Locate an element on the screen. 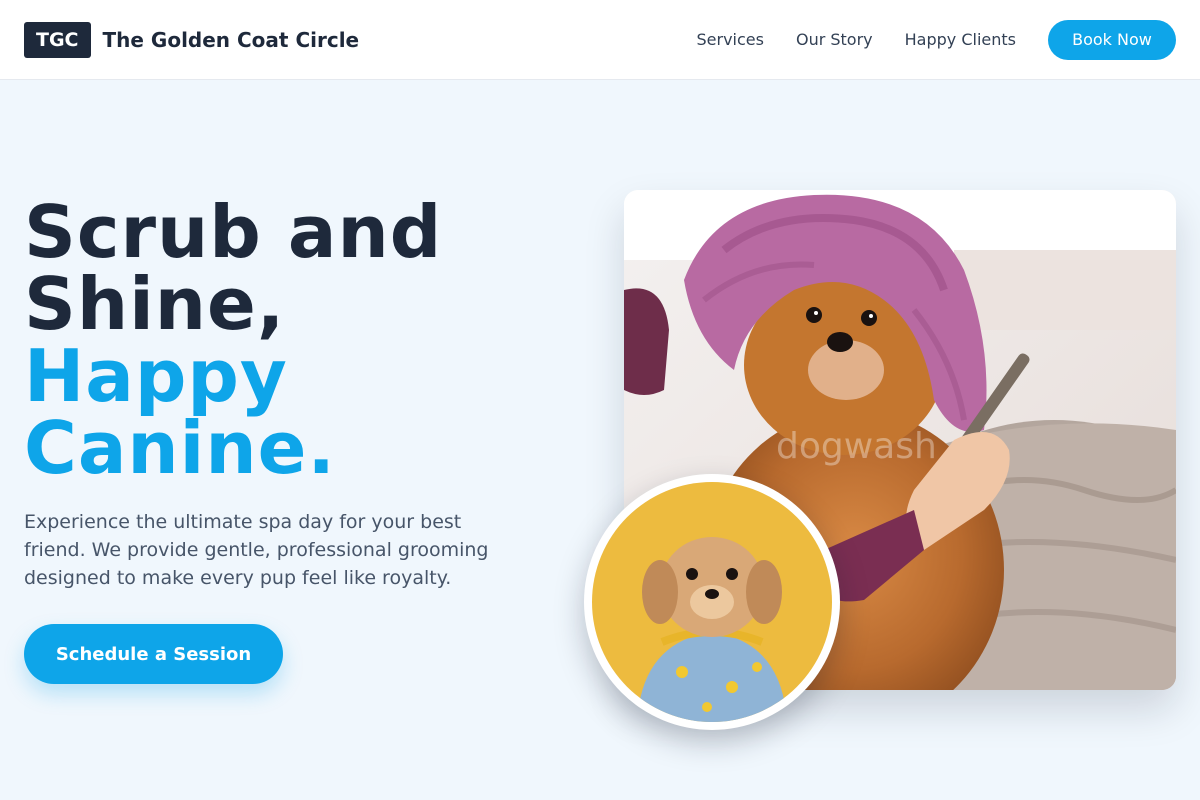 Image resolution: width=1200 pixels, height=800 pixels. nav-link-services: Services is located at coordinates (730, 39).